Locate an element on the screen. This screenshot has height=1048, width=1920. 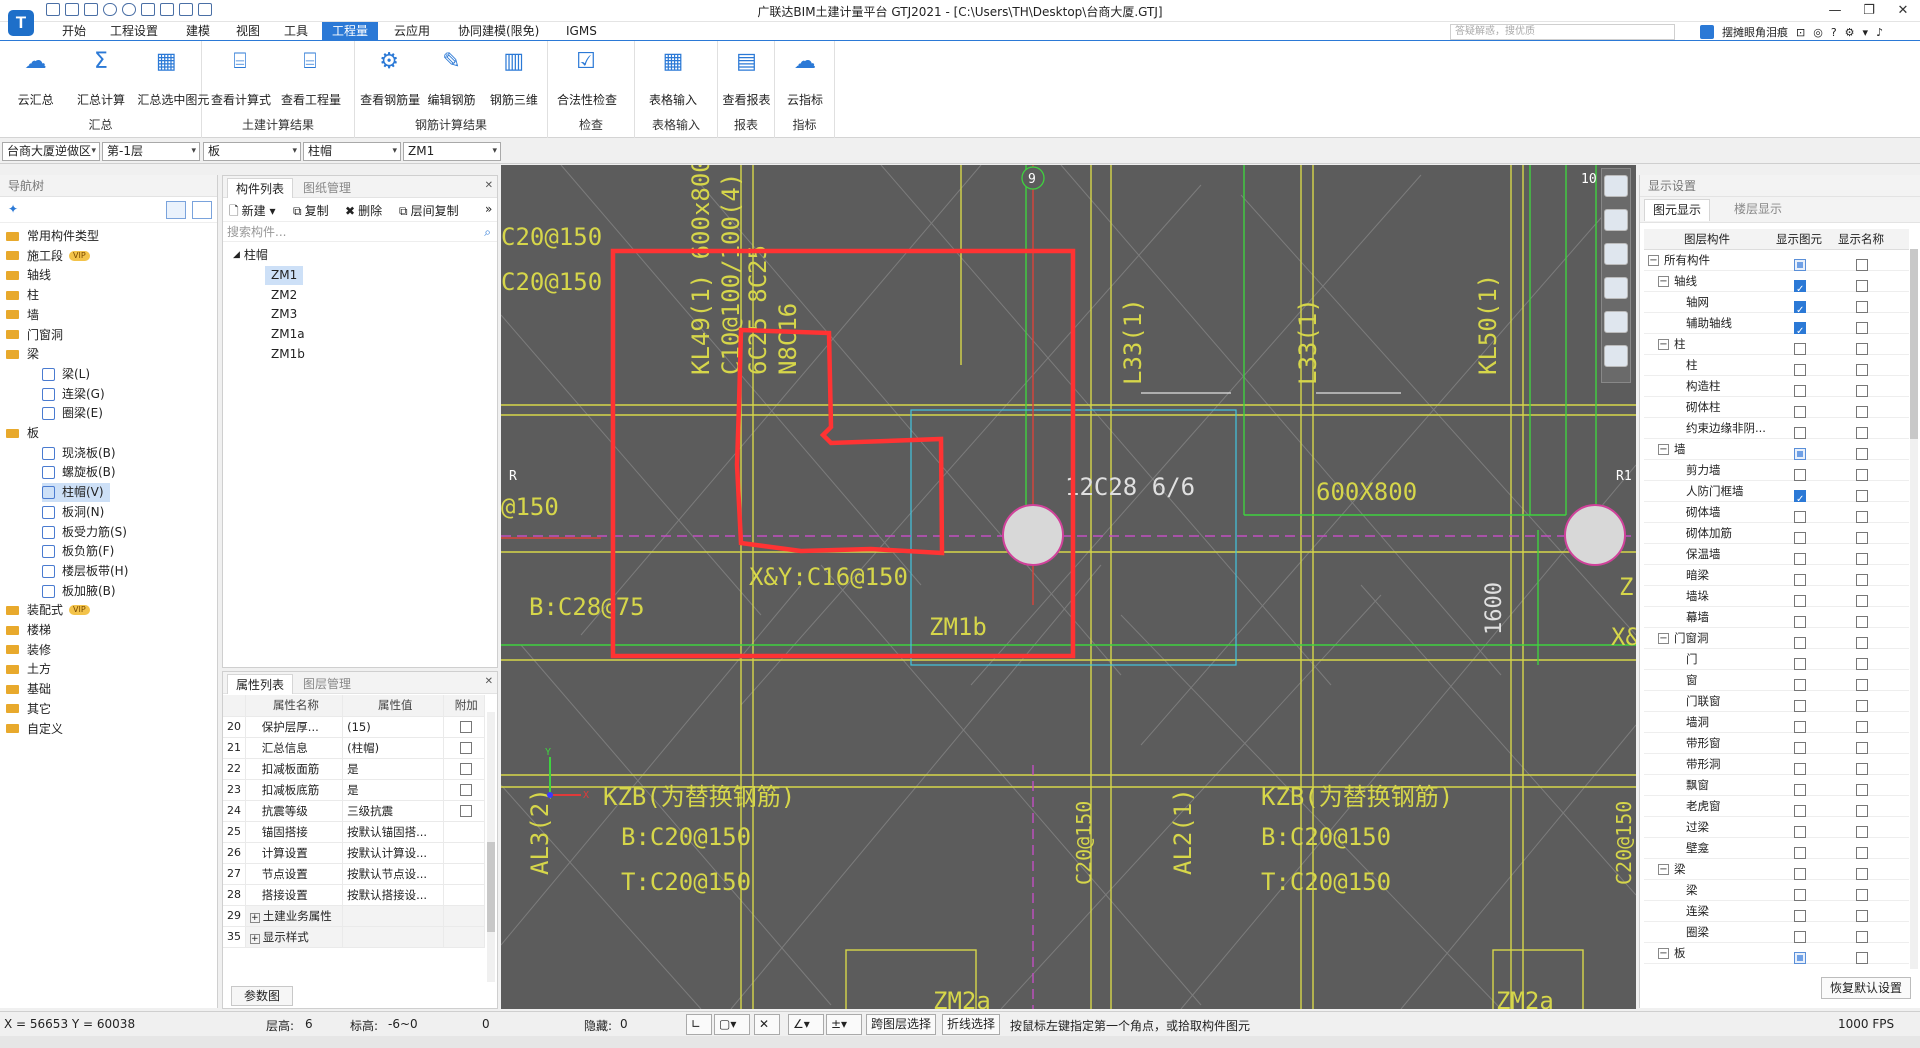
layer-row: 过梁 is located at coordinates (1776, 827).